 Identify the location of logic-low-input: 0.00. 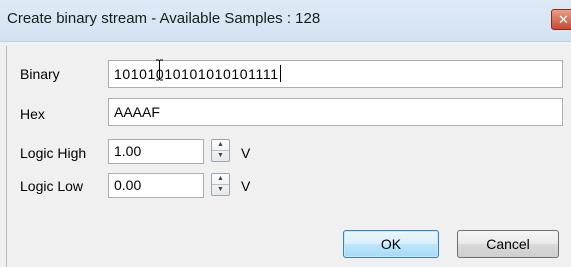
(156, 185).